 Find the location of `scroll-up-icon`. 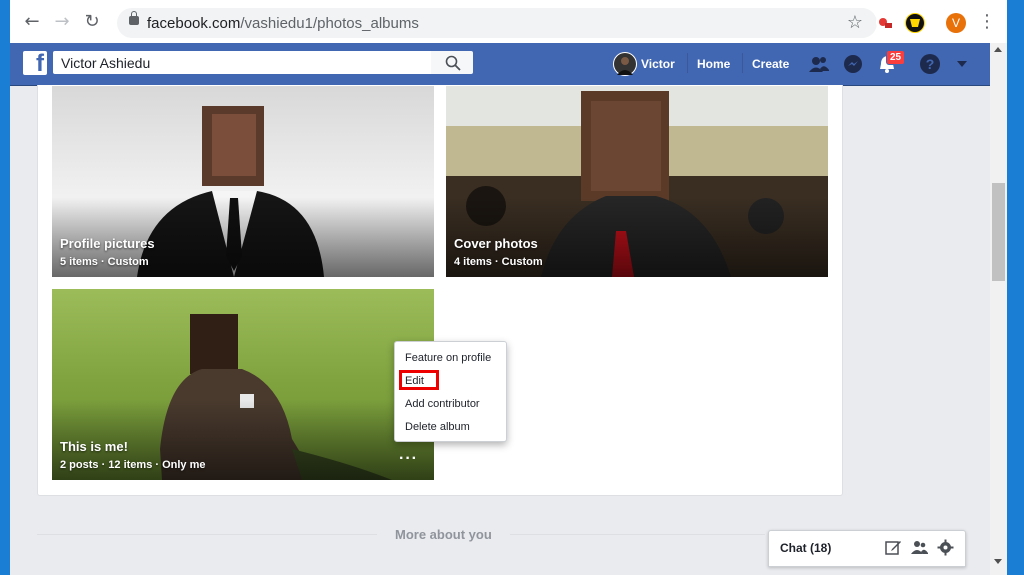

scroll-up-icon is located at coordinates (998, 49).